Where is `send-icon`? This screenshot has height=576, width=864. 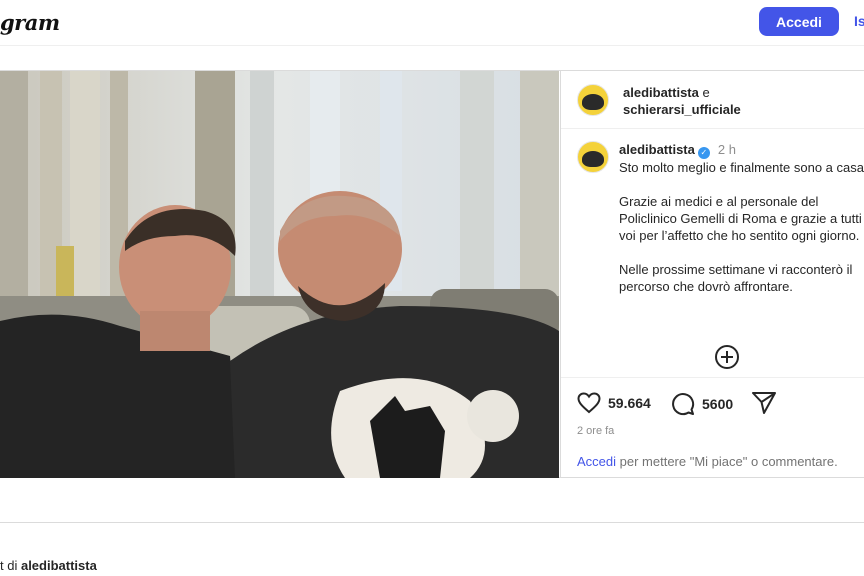
send-icon is located at coordinates (764, 403).